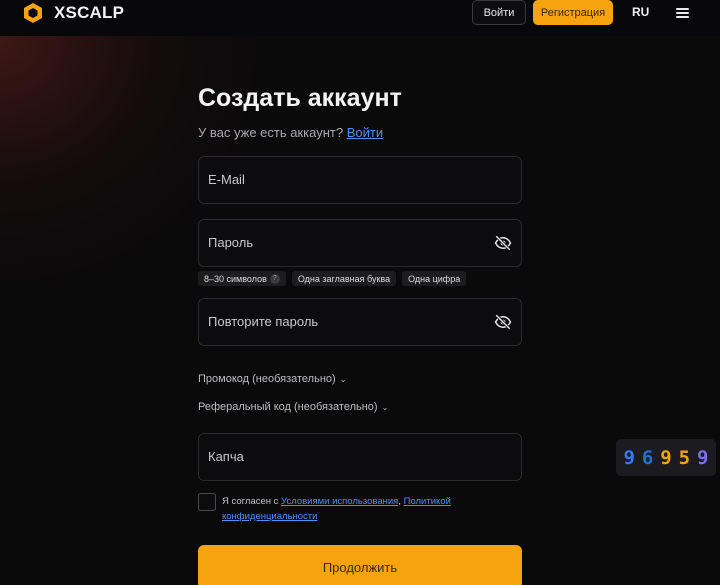 This screenshot has width=720, height=585. I want to click on email-field: E-Mail, so click(360, 180).